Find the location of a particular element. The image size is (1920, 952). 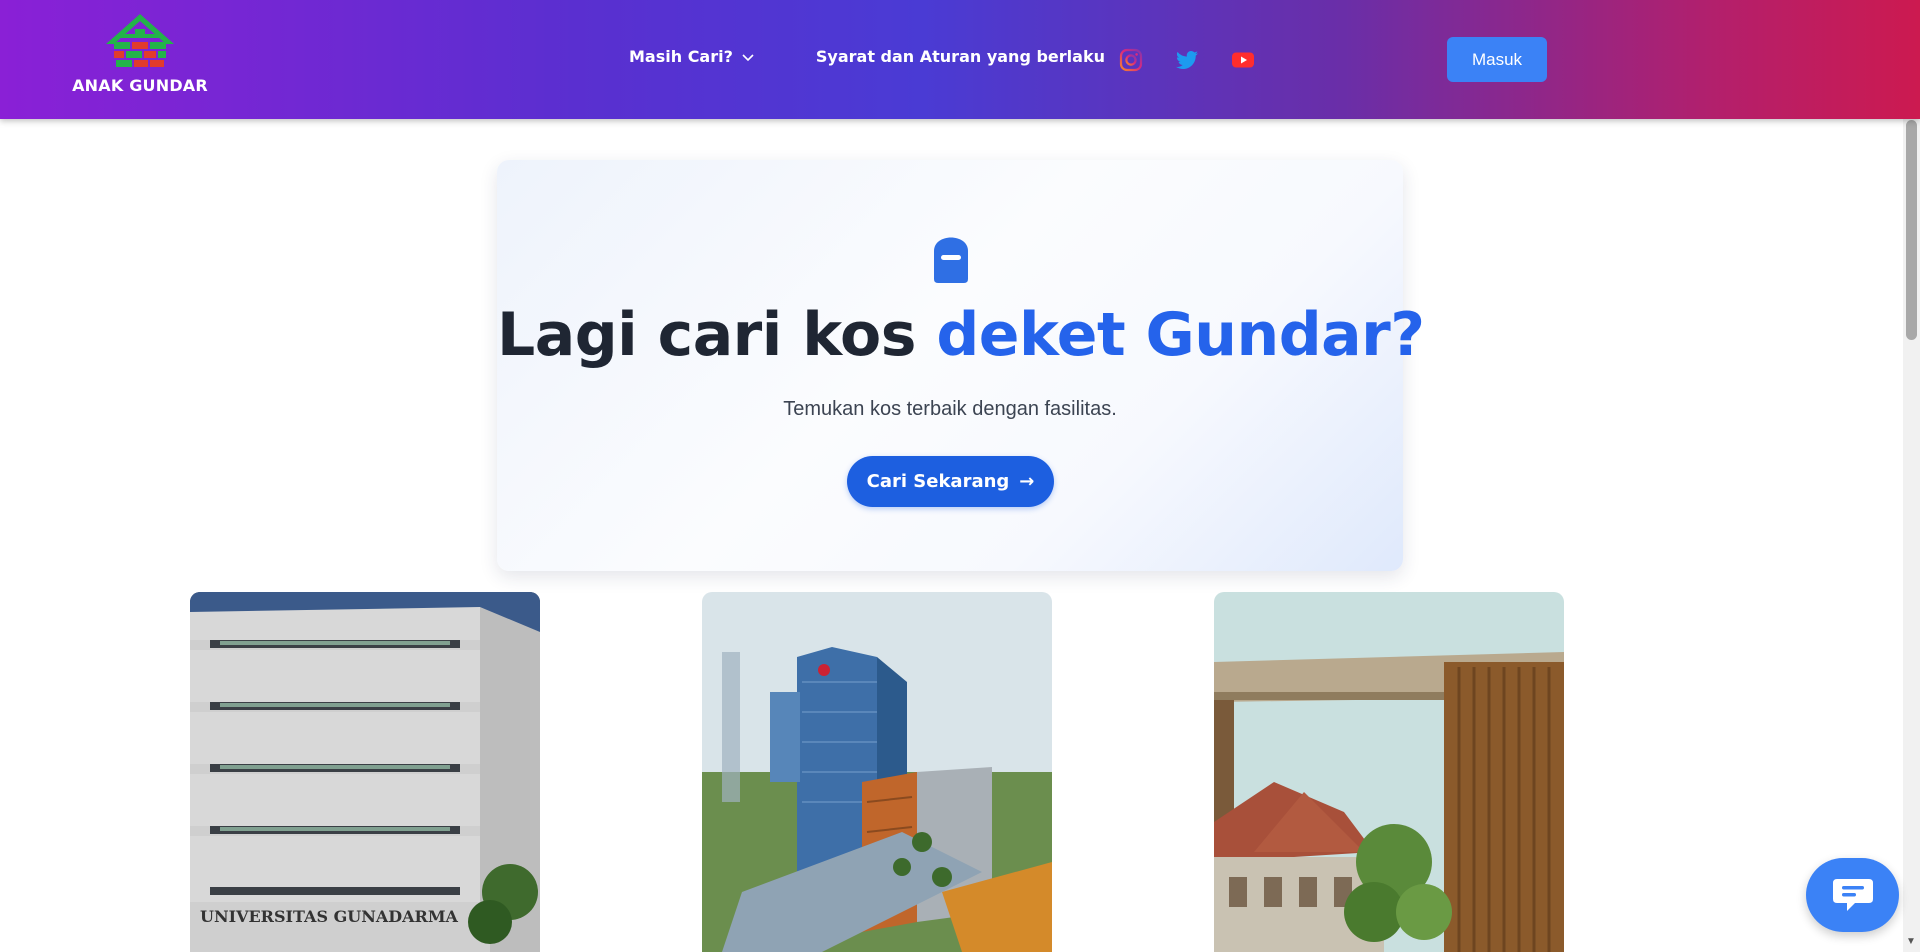

nav-rules-label: Syarat dan Aturan yang berlaku is located at coordinates (960, 56).